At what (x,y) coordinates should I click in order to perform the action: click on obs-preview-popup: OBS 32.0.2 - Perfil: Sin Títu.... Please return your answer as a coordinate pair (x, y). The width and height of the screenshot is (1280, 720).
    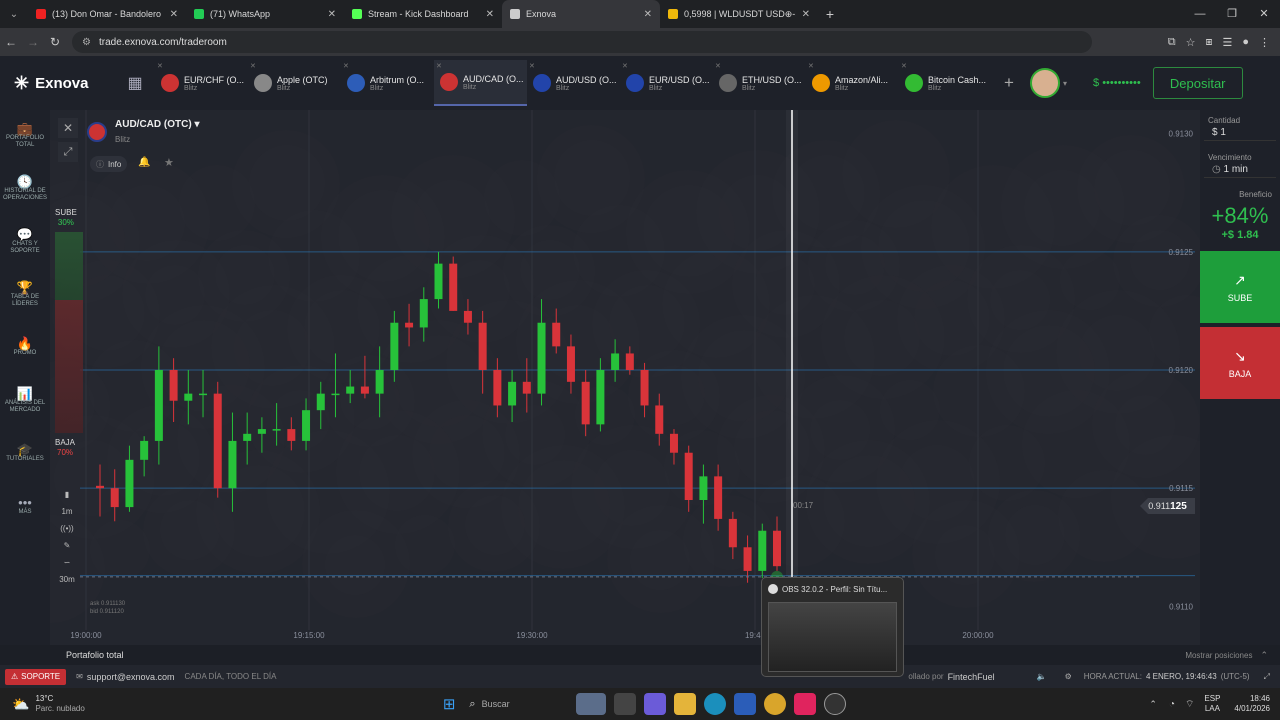
    Looking at the image, I should click on (832, 627).